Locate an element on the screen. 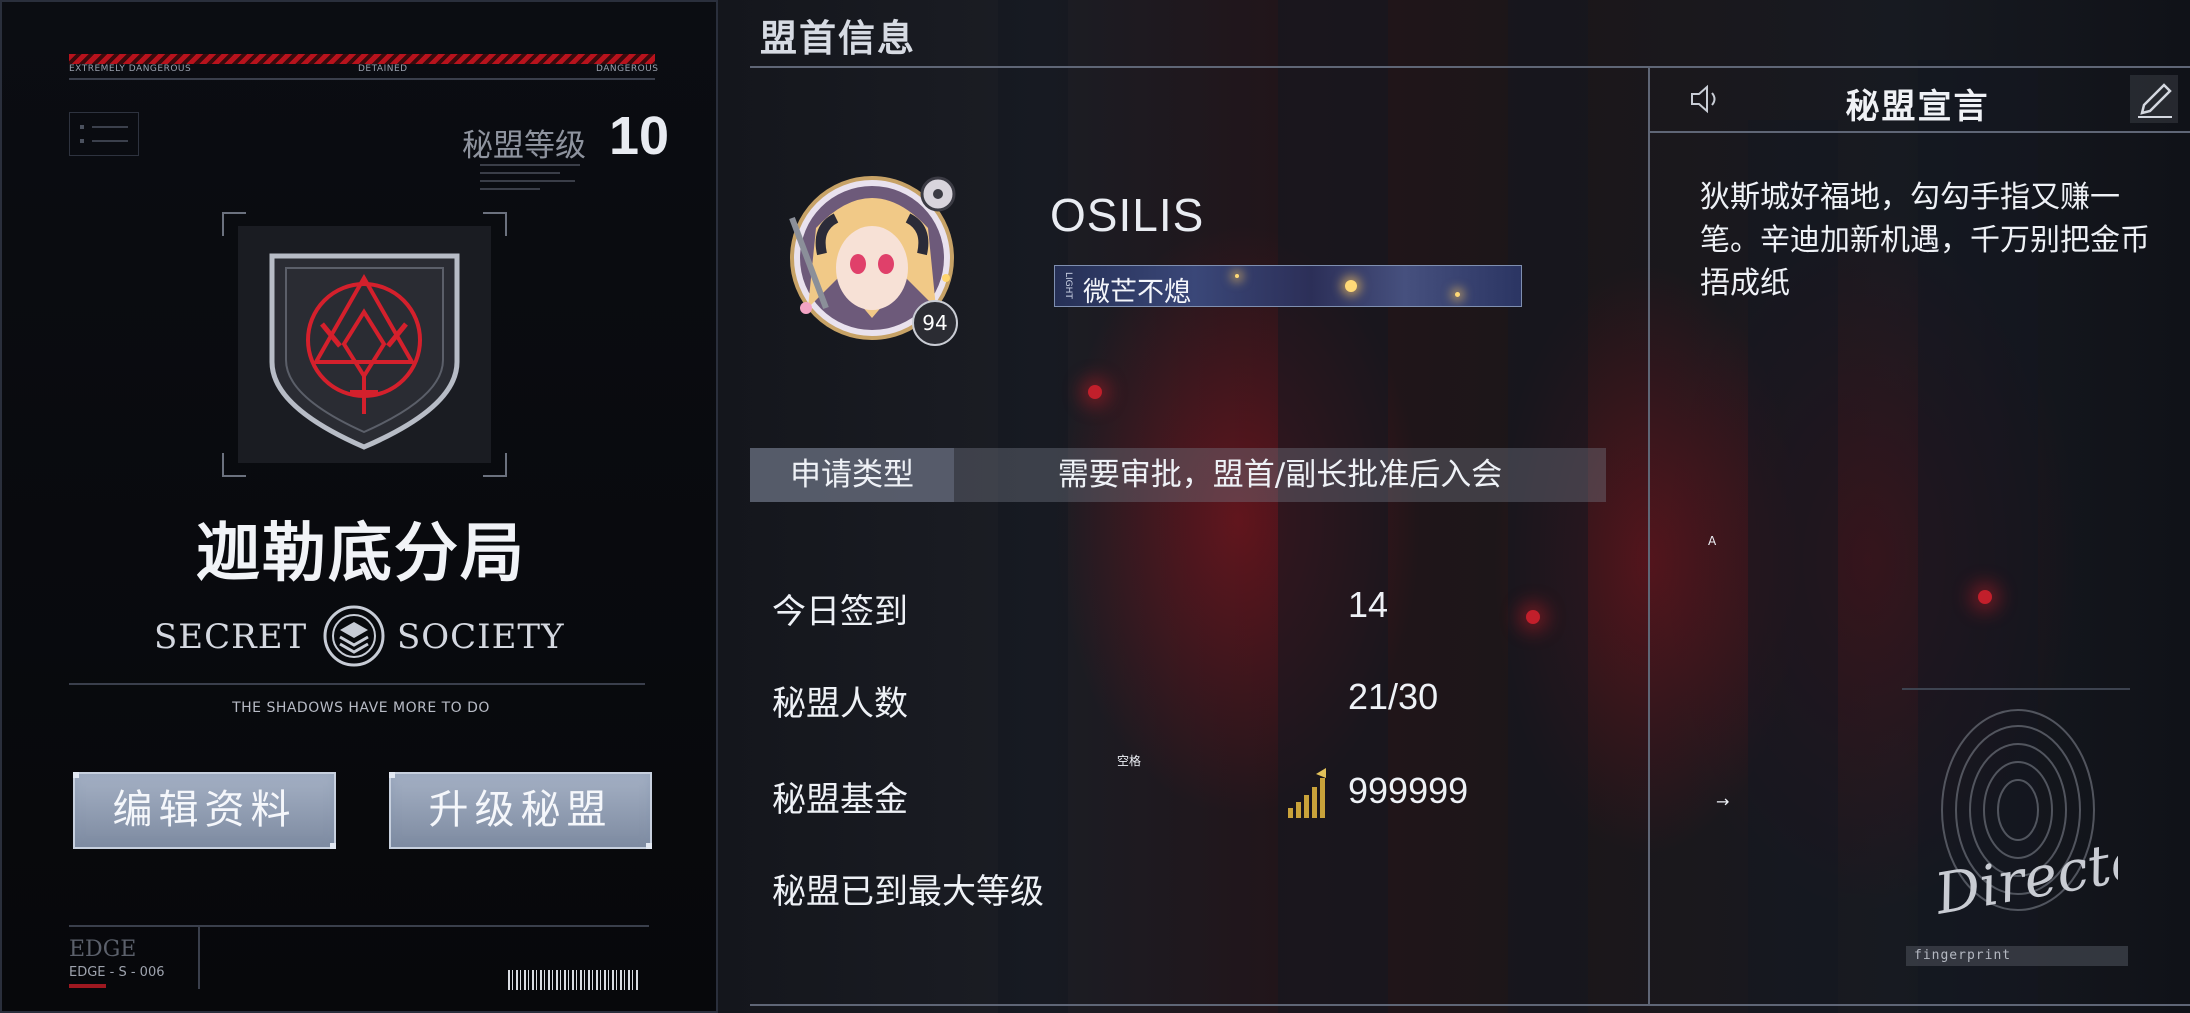 Image resolution: width=2190 pixels, height=1013 pixels. guild-fund-label: 秘盟基金 is located at coordinates (840, 800).